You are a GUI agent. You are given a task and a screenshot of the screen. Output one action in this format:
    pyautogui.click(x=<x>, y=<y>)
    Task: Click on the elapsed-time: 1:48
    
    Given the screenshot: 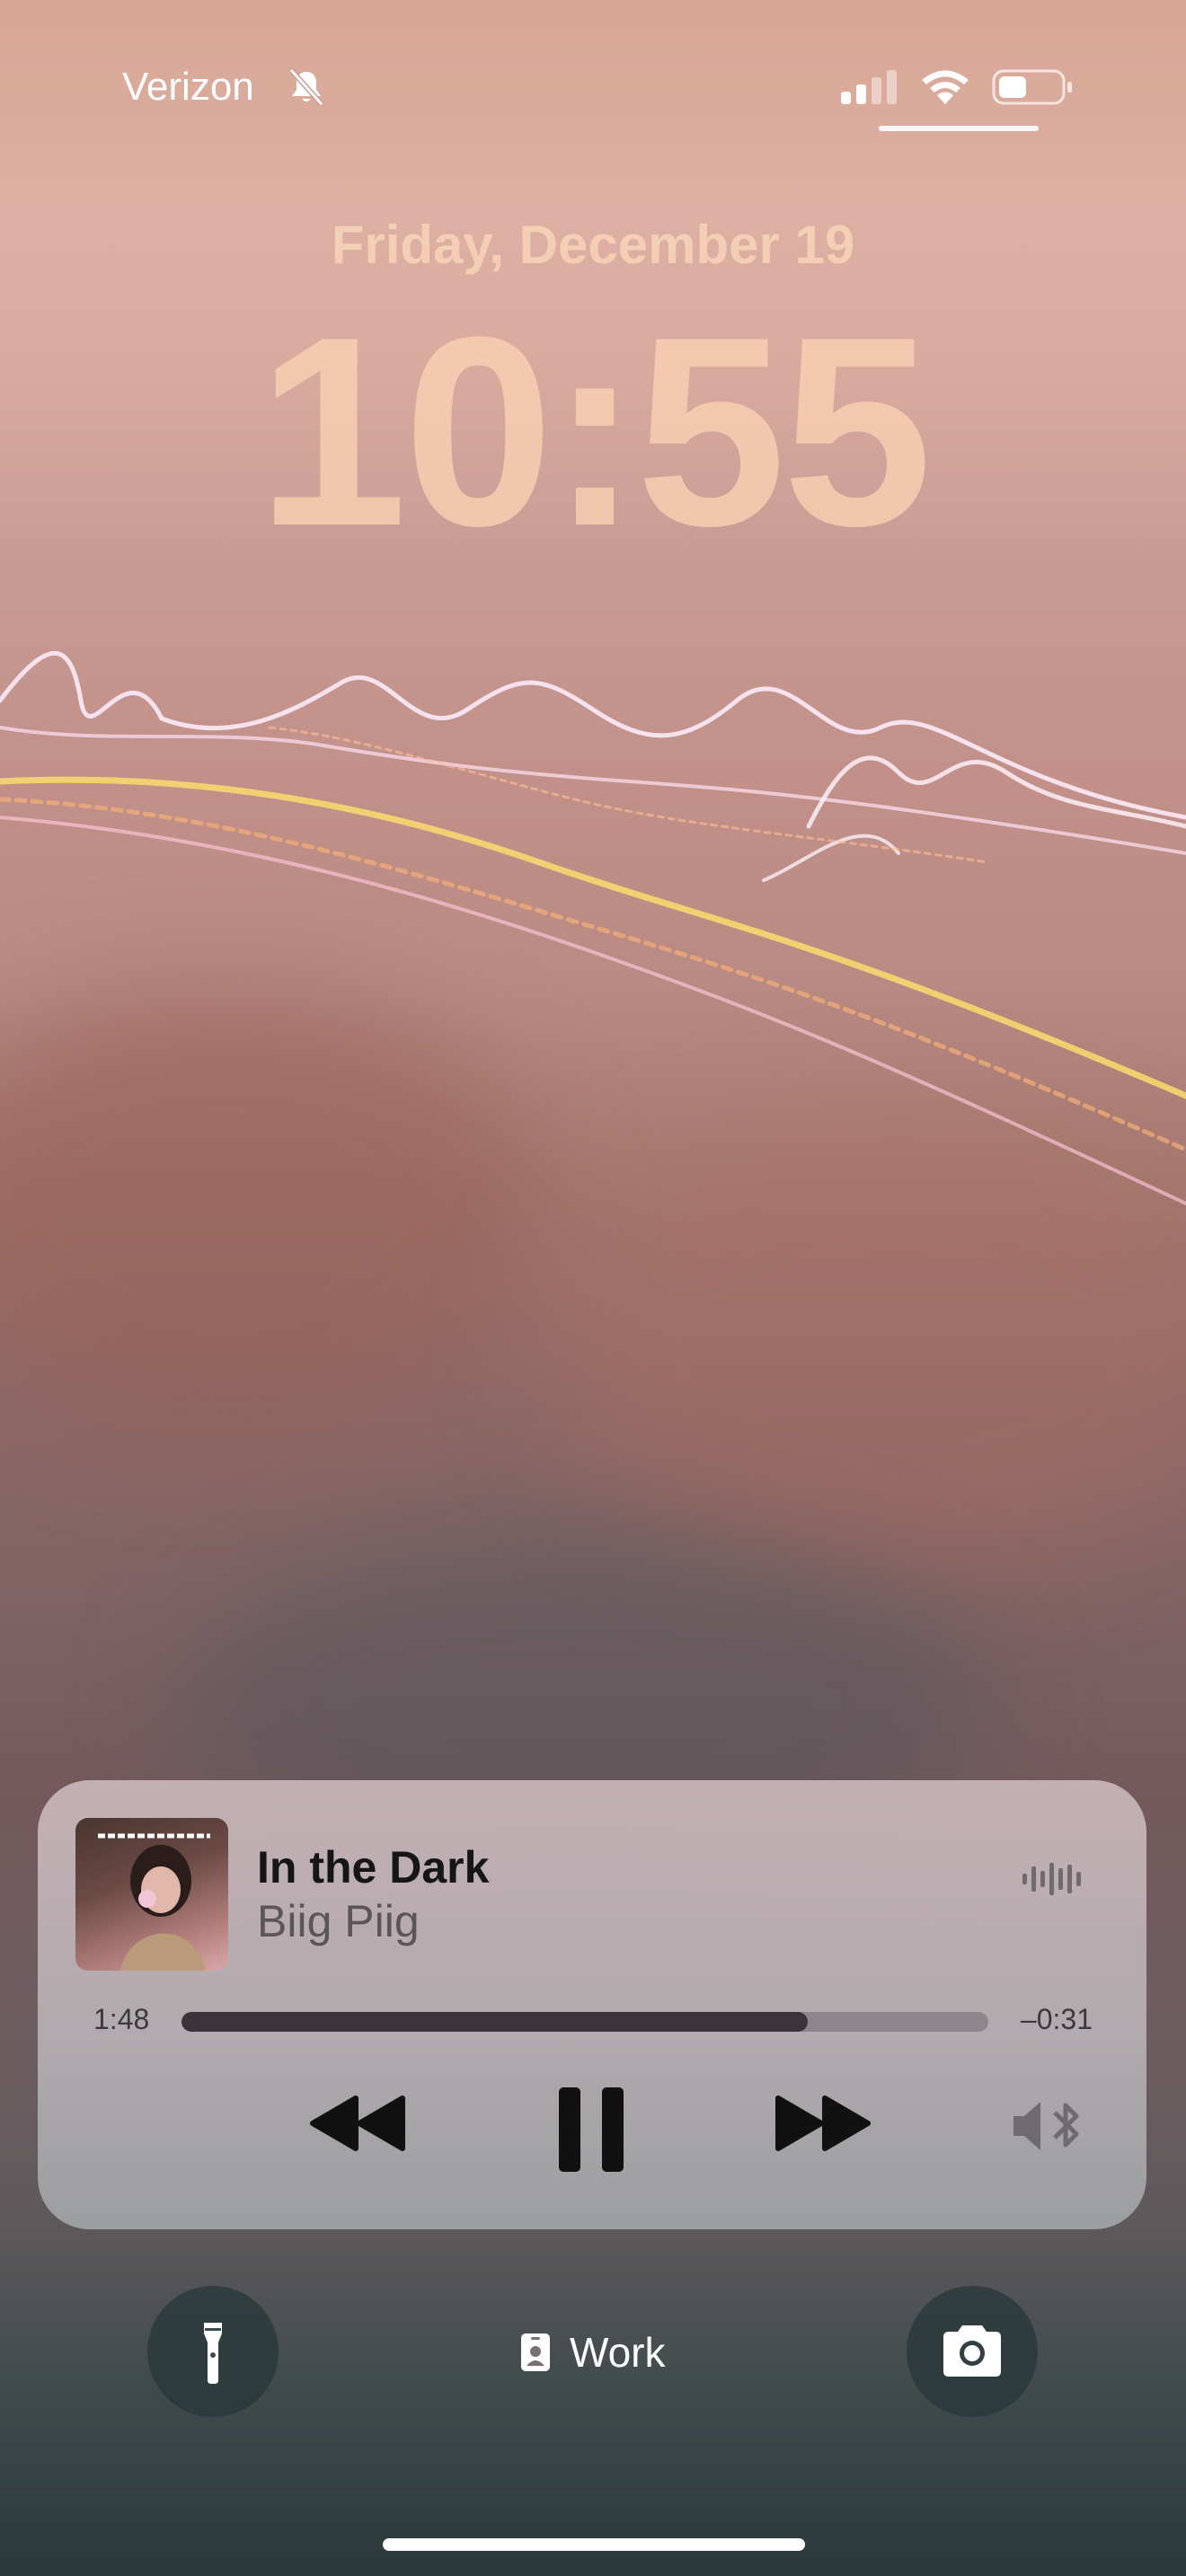 What is the action you would take?
    pyautogui.click(x=122, y=2019)
    